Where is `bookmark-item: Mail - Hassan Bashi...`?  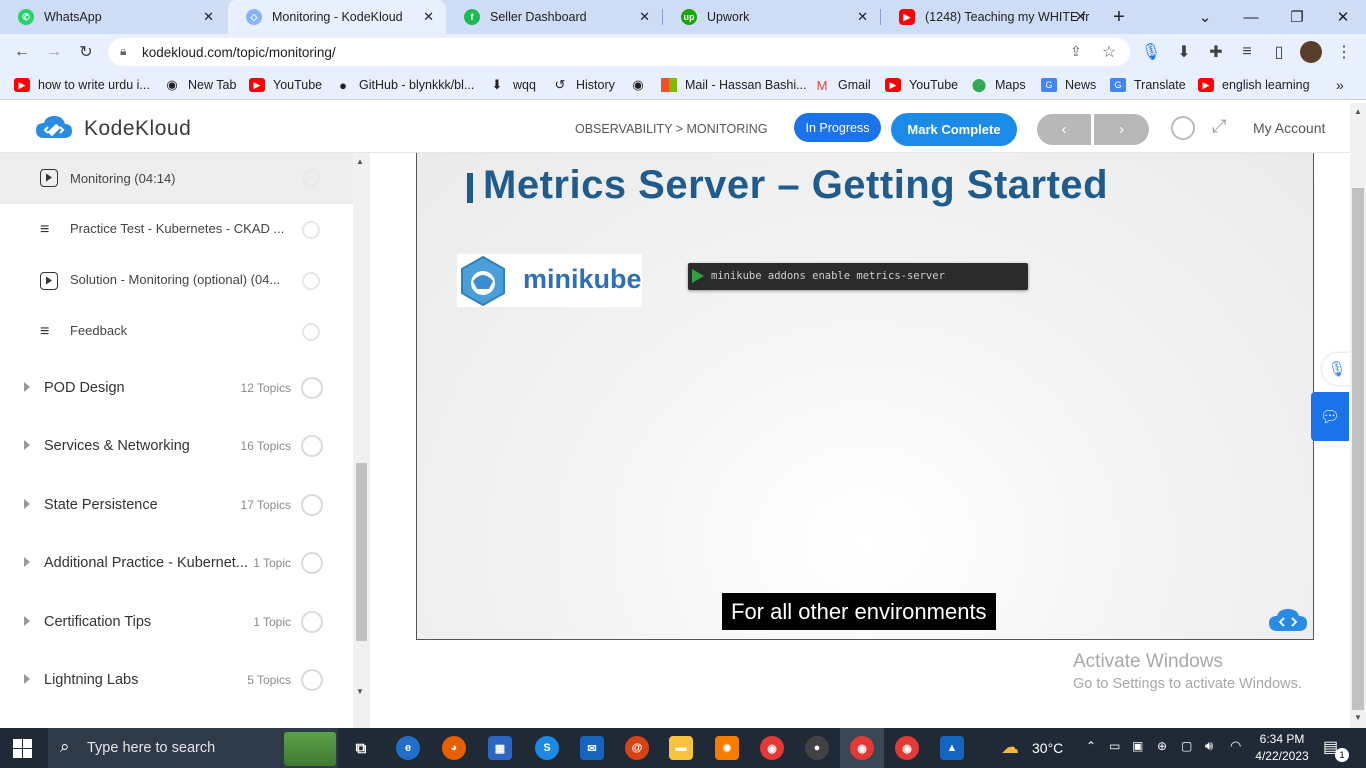
bookmark-item: Mail - Hassan Bashi... is located at coordinates (734, 85).